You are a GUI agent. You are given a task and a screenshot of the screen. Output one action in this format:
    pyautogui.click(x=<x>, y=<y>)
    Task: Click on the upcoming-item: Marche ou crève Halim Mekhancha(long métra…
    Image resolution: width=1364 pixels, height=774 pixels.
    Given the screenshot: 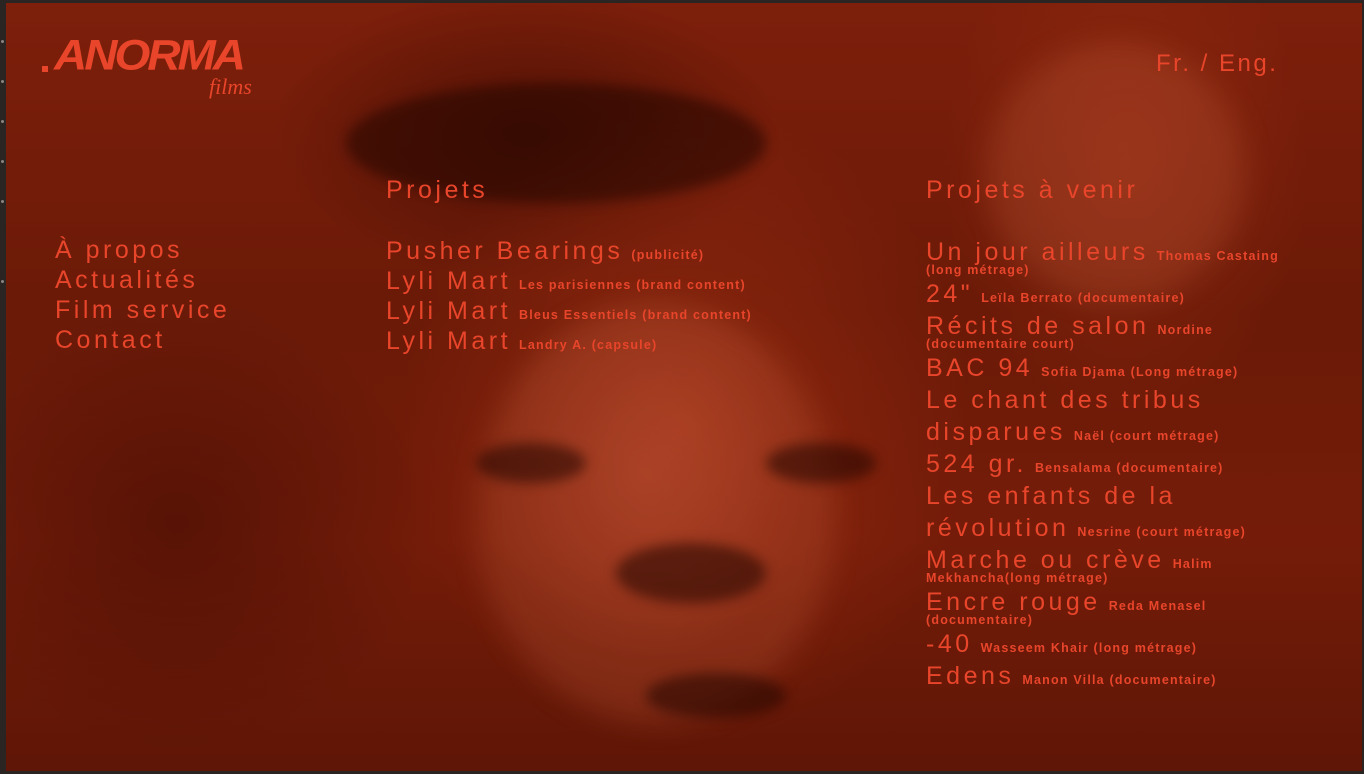 What is the action you would take?
    pyautogui.click(x=1126, y=565)
    